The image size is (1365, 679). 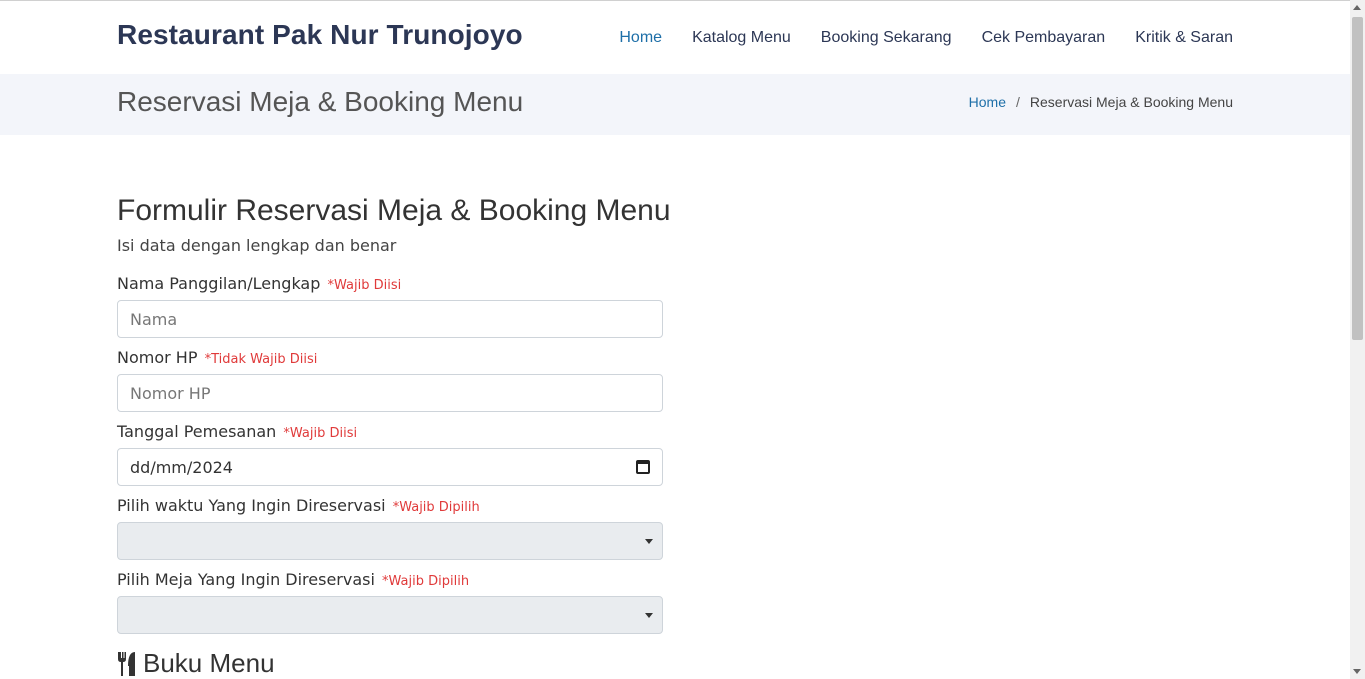 I want to click on date-label: Tanggal Pemesanan *Wajib Diisi, so click(x=390, y=433).